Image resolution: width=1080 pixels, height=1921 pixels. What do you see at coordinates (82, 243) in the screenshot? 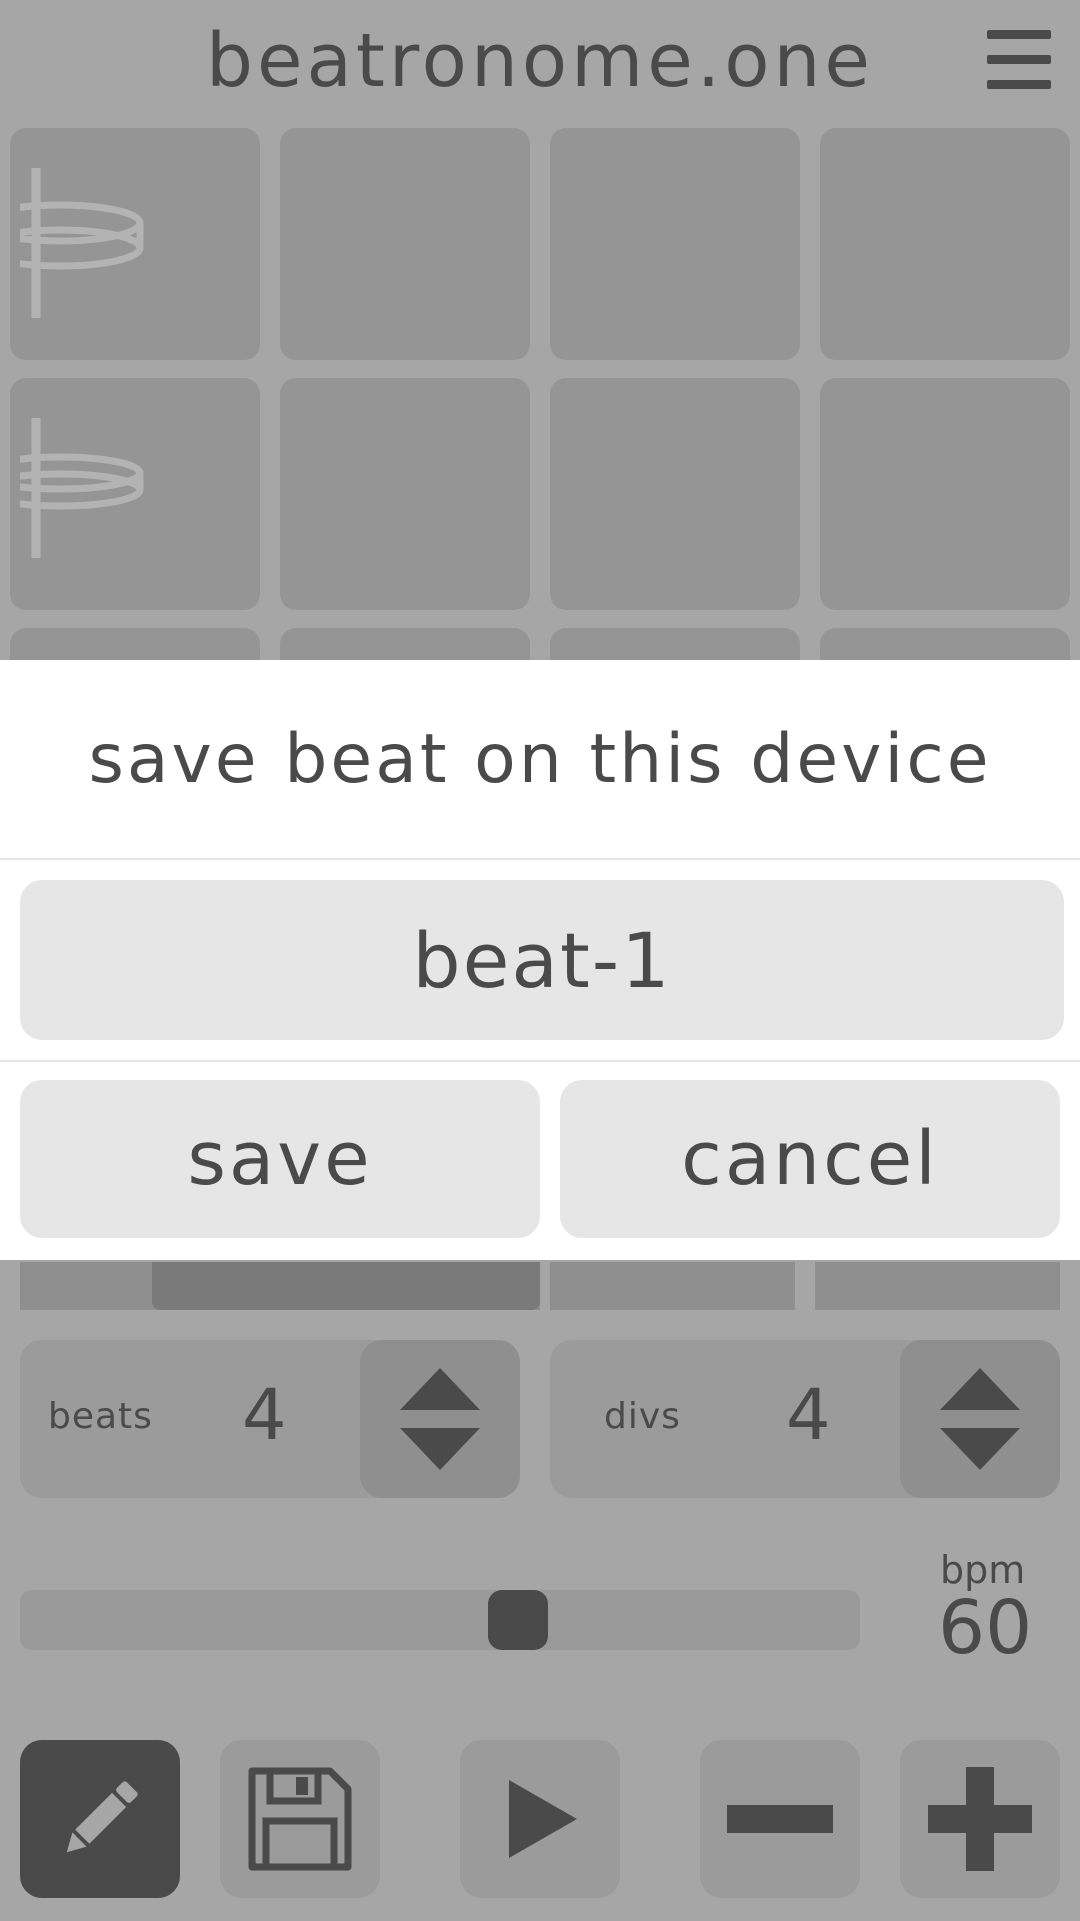
I see `hihat-icon` at bounding box center [82, 243].